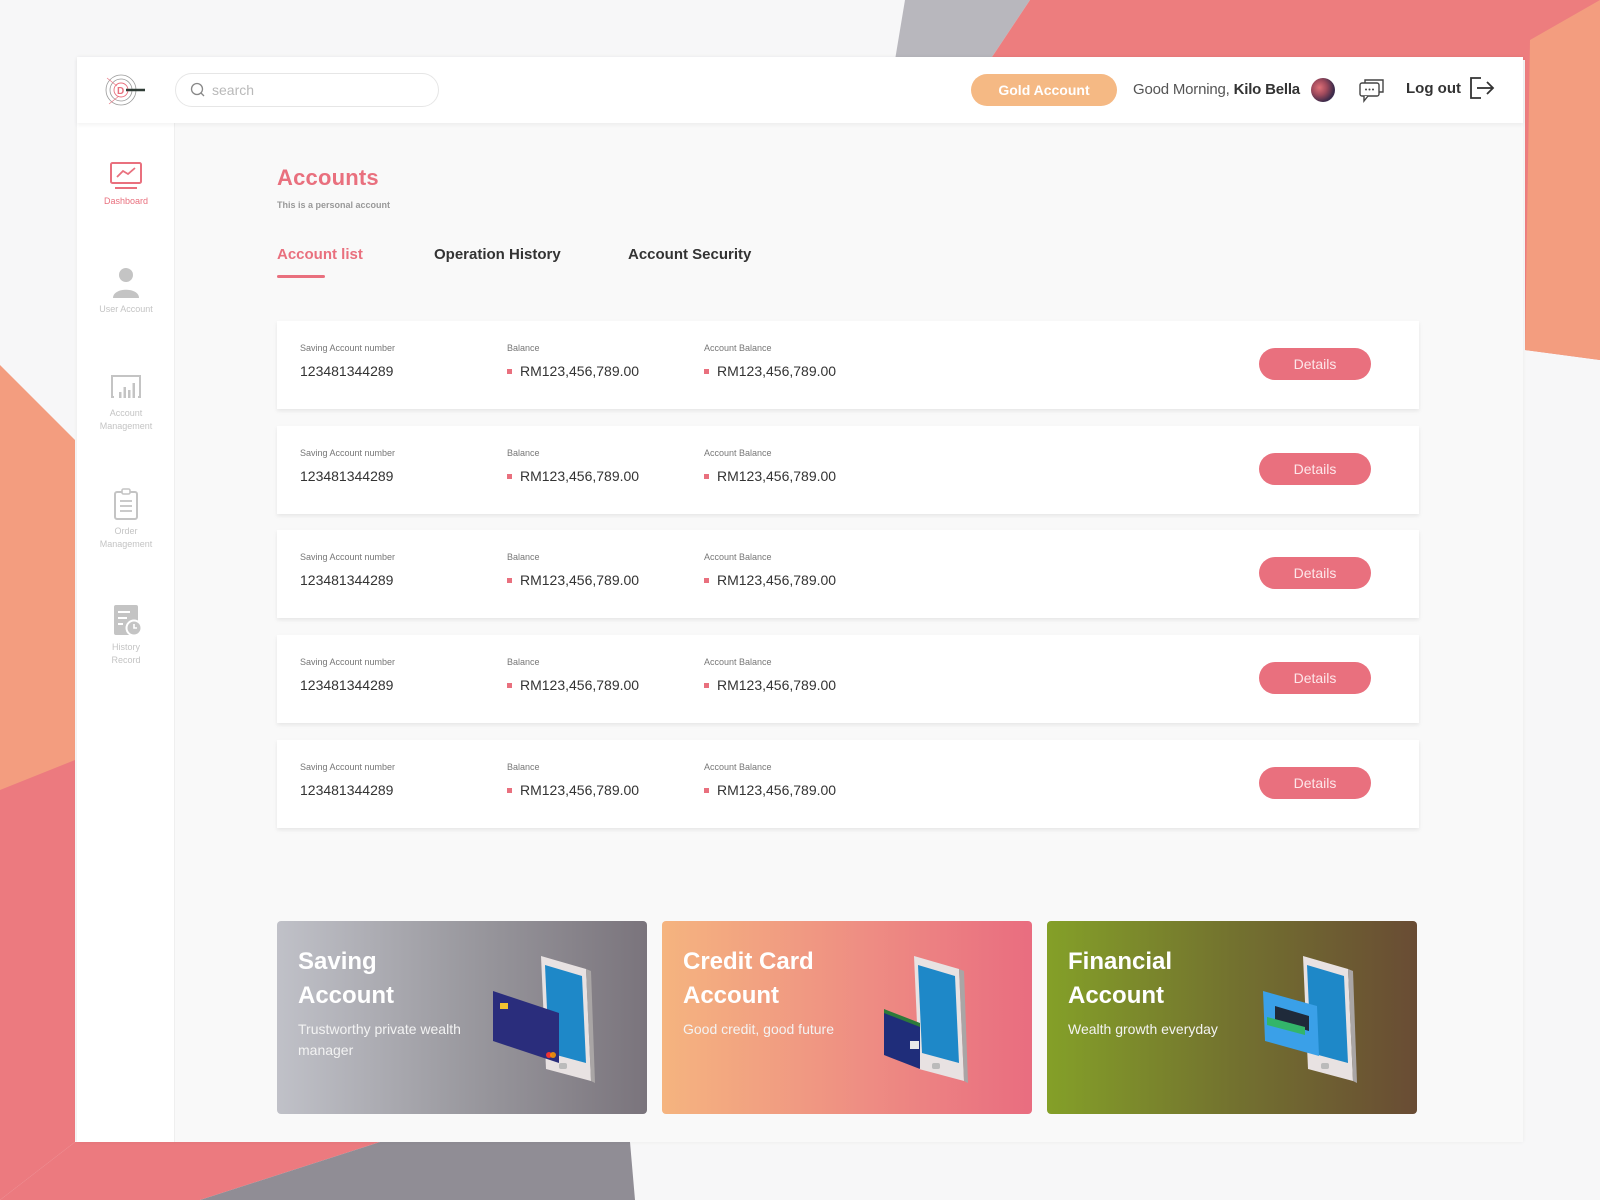  Describe the element at coordinates (126, 201) in the screenshot. I see `sidebar-item-label: Dashboard` at that location.